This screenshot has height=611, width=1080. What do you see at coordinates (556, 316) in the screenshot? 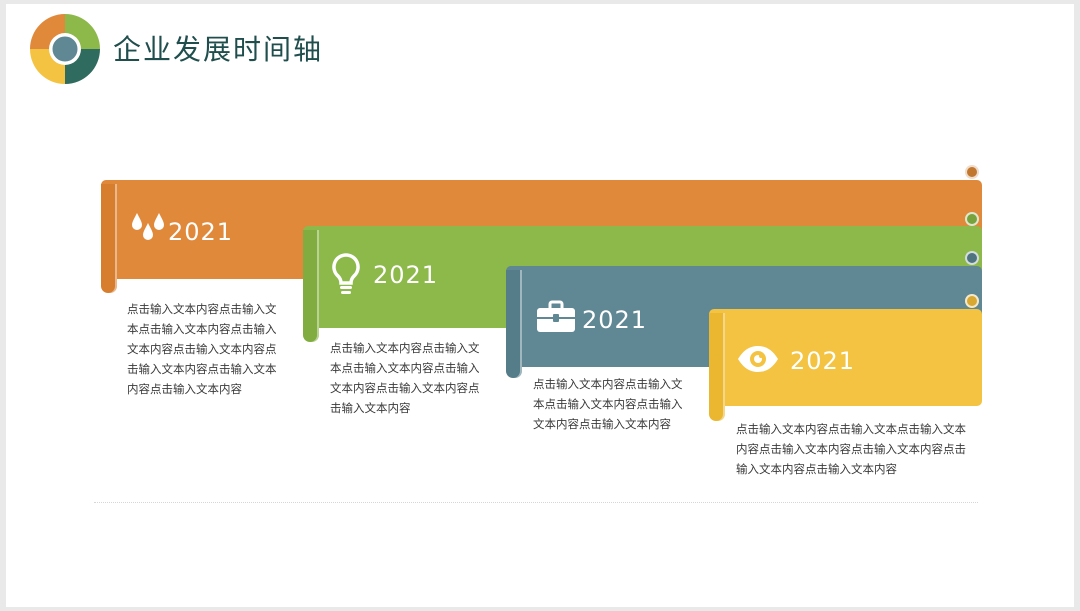
I see `briefcase-icon` at bounding box center [556, 316].